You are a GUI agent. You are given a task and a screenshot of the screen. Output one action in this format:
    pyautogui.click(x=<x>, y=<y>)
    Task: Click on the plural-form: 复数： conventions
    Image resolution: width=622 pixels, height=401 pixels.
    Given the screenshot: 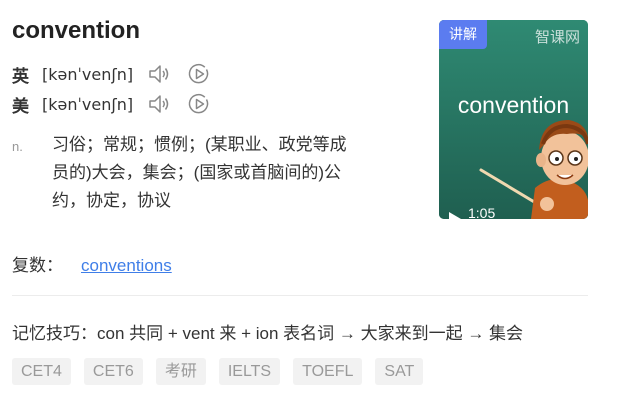 What is the action you would take?
    pyautogui.click(x=92, y=263)
    